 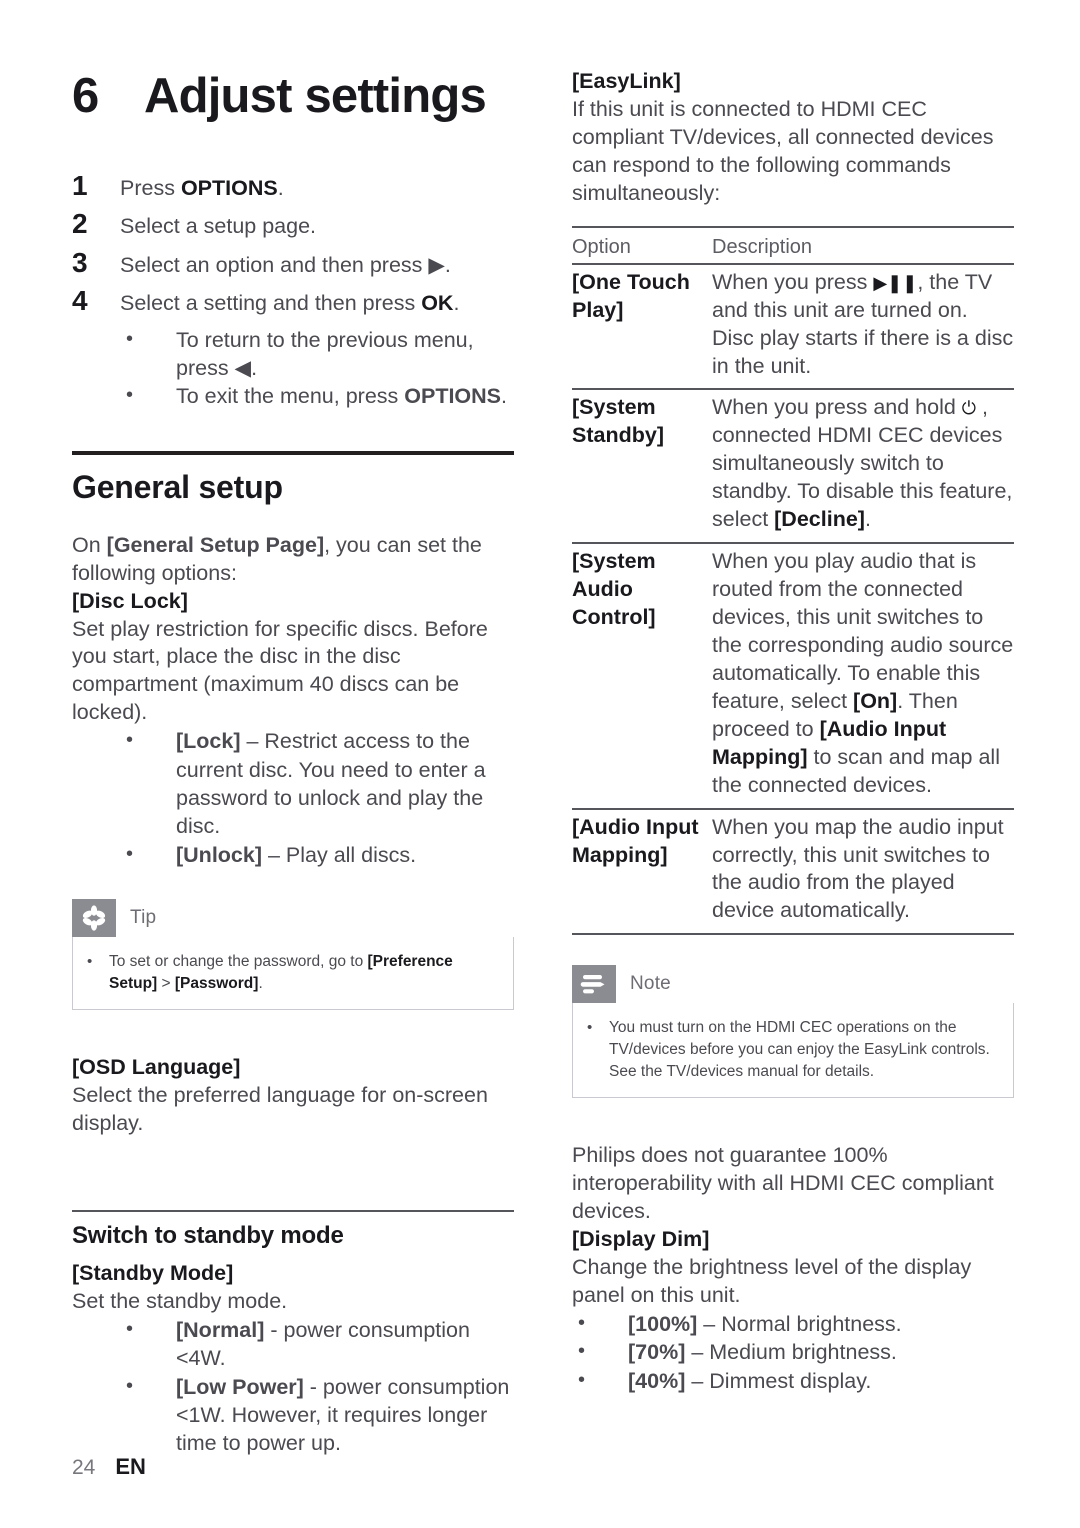 I want to click on step-number: 1, so click(x=80, y=185).